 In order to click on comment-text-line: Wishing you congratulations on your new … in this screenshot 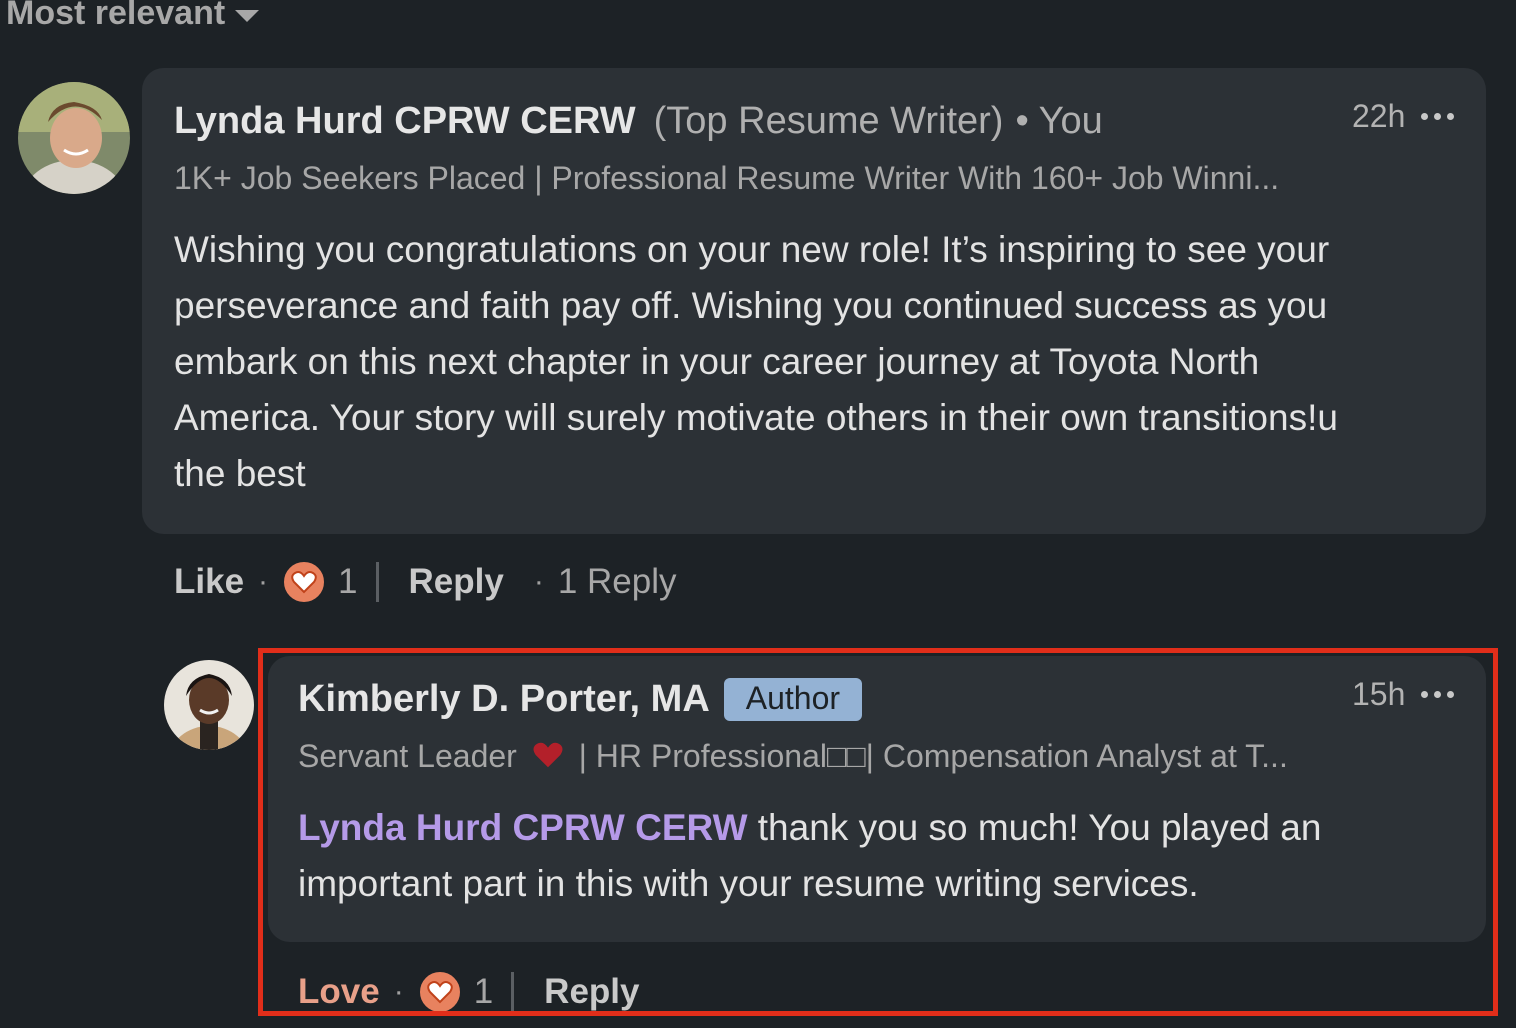, I will do `click(752, 249)`.